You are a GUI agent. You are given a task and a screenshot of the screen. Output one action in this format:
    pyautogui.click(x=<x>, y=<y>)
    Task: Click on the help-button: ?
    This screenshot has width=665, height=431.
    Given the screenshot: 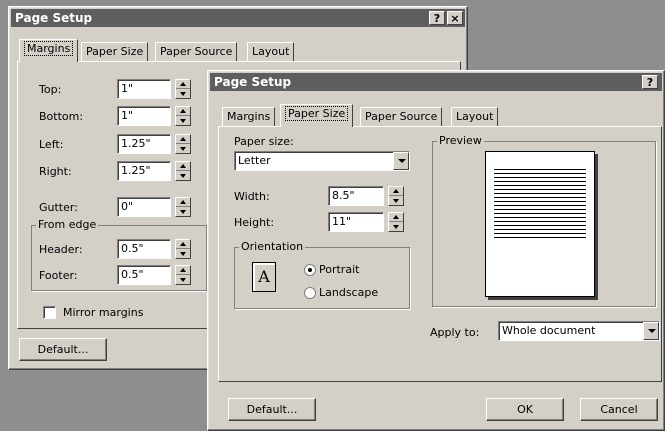 What is the action you would take?
    pyautogui.click(x=437, y=18)
    